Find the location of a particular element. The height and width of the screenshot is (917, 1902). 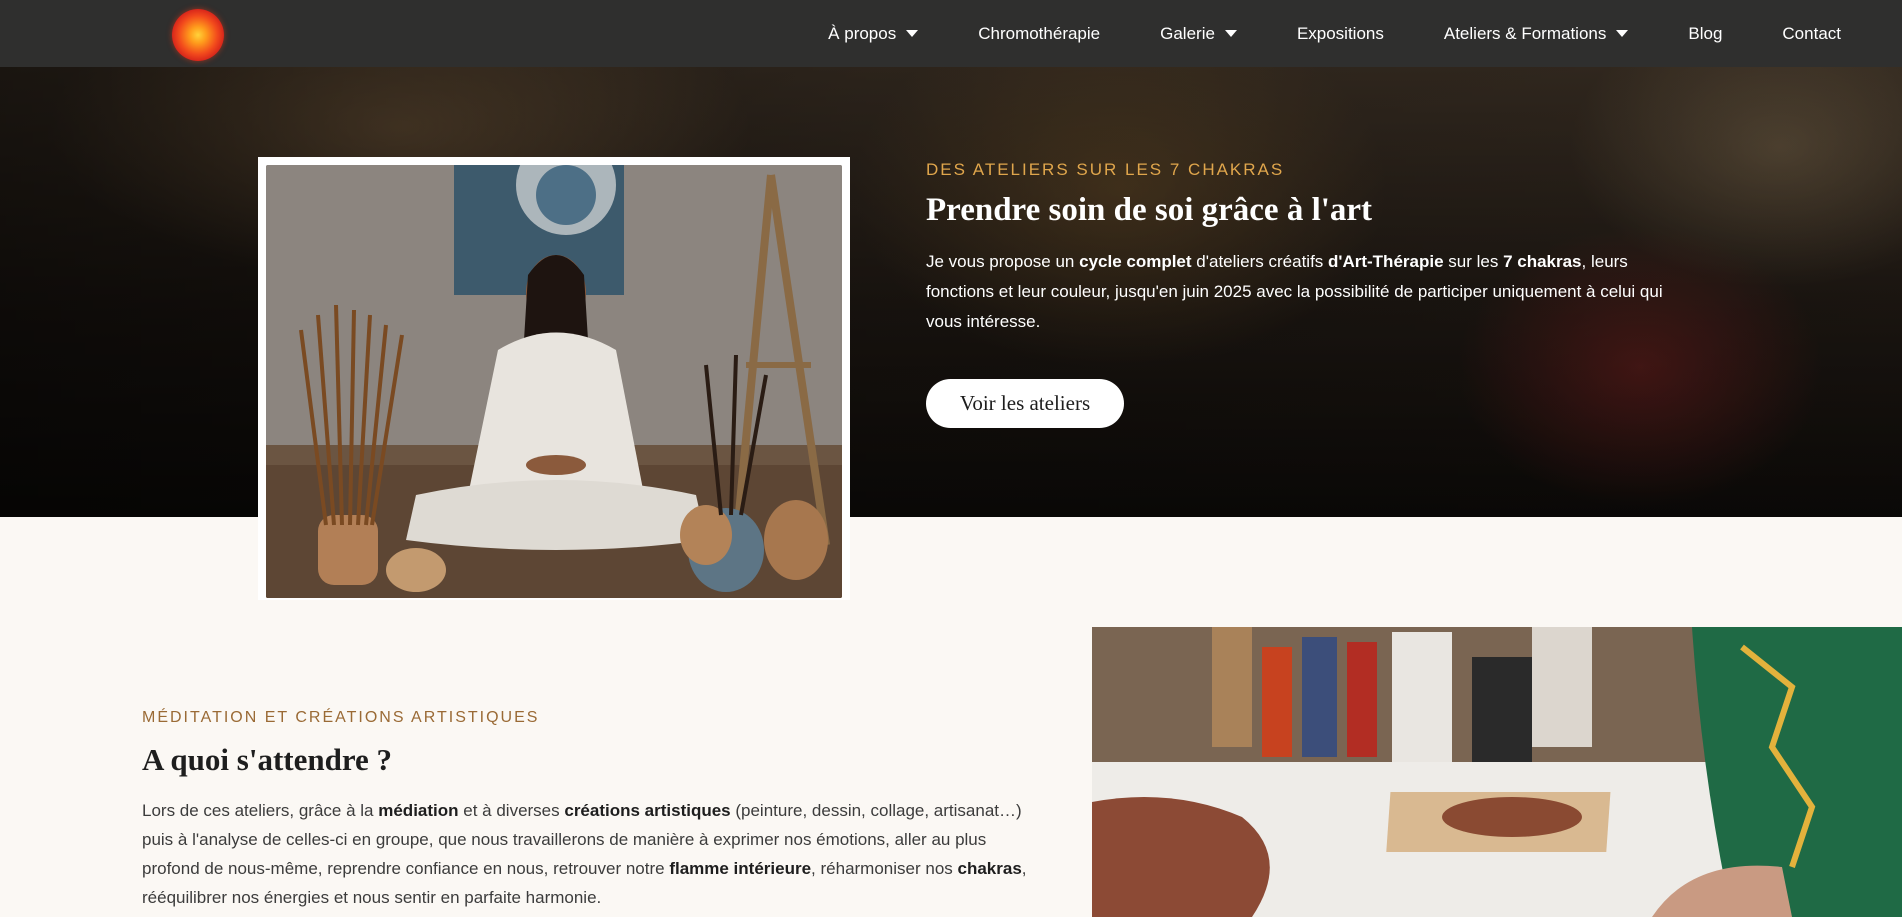

text-run: Lors de ces ateliers, grâce à la is located at coordinates (260, 810).